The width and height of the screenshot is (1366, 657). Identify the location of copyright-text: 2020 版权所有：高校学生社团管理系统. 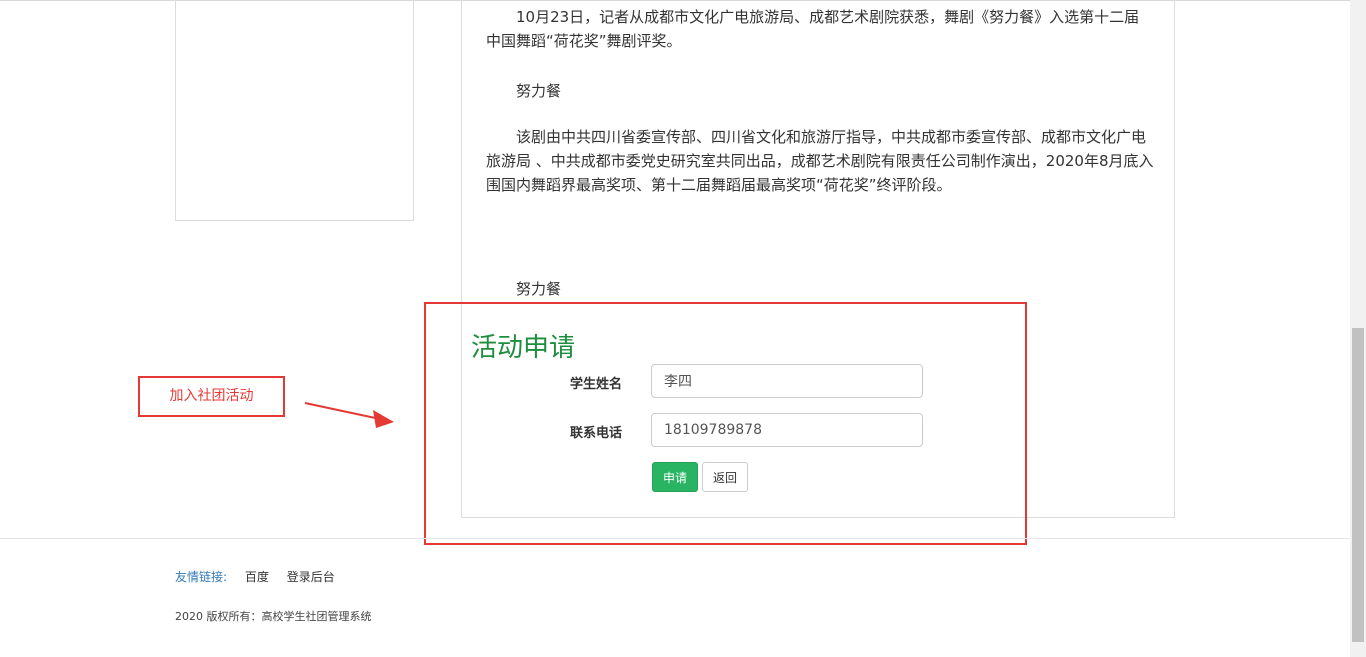
(273, 616).